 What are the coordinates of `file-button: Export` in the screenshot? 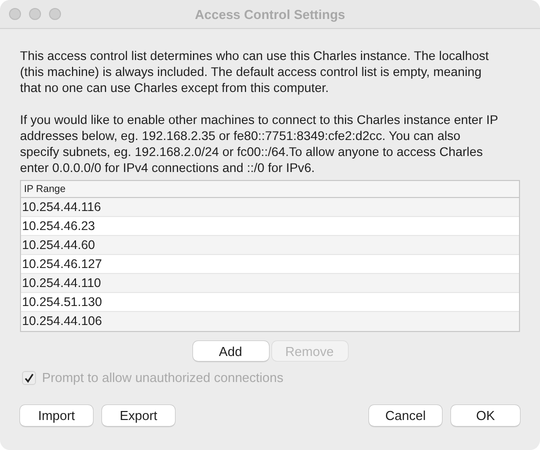 It's located at (138, 415).